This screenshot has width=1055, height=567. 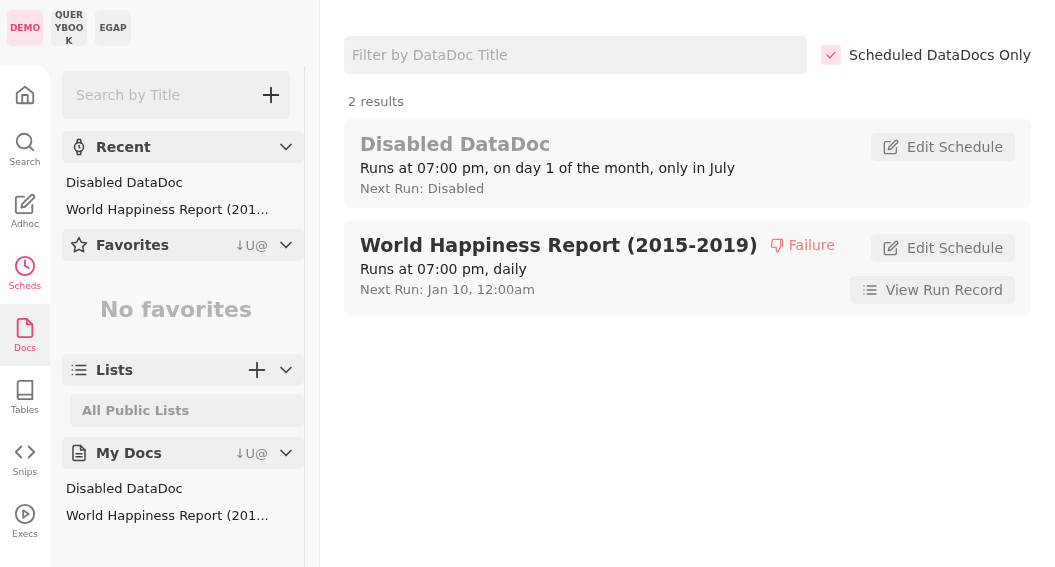 What do you see at coordinates (376, 101) in the screenshot?
I see `result-count: 2 results` at bounding box center [376, 101].